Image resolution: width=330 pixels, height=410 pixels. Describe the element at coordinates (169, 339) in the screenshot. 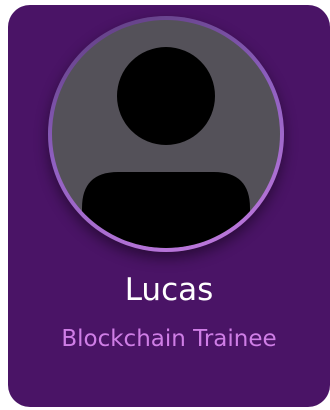

I see `profile-role: Blockchain Trainee` at that location.